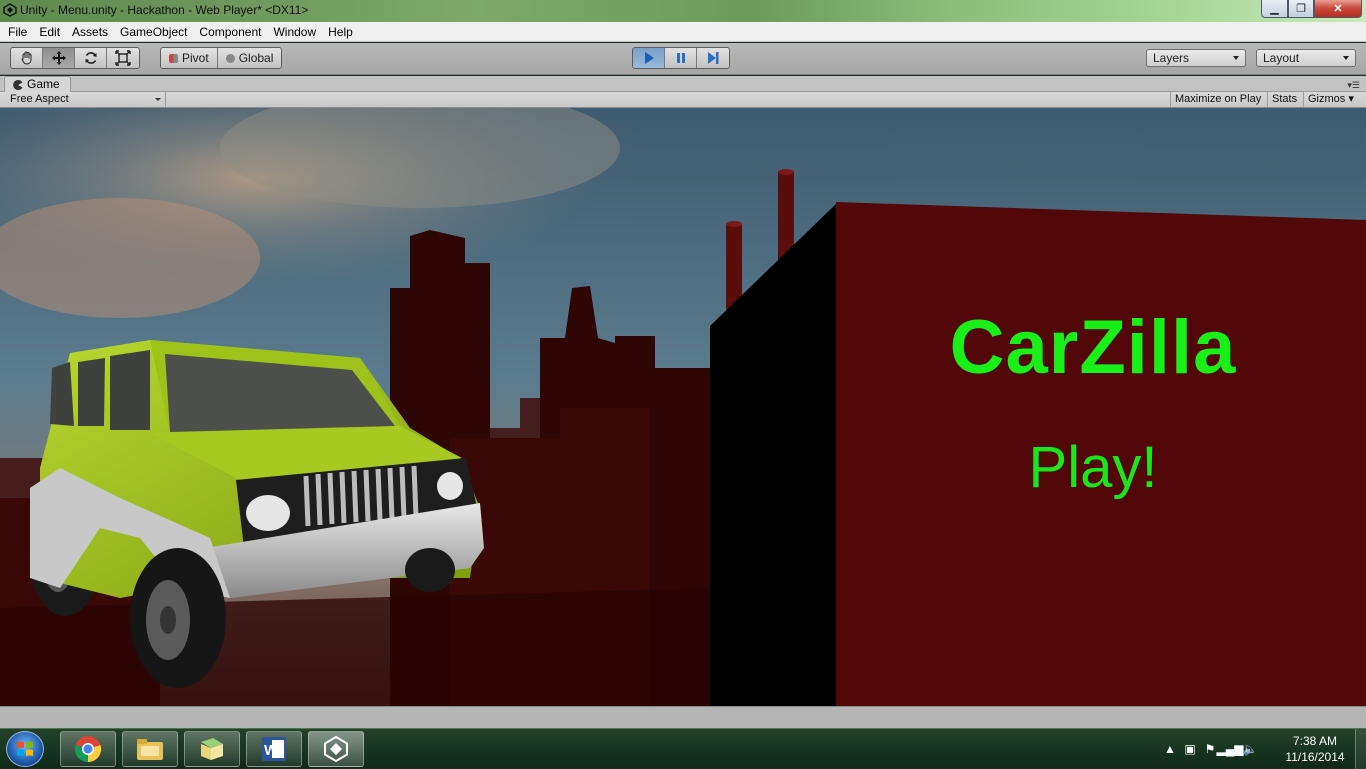  I want to click on taskbar-unity, so click(336, 749).